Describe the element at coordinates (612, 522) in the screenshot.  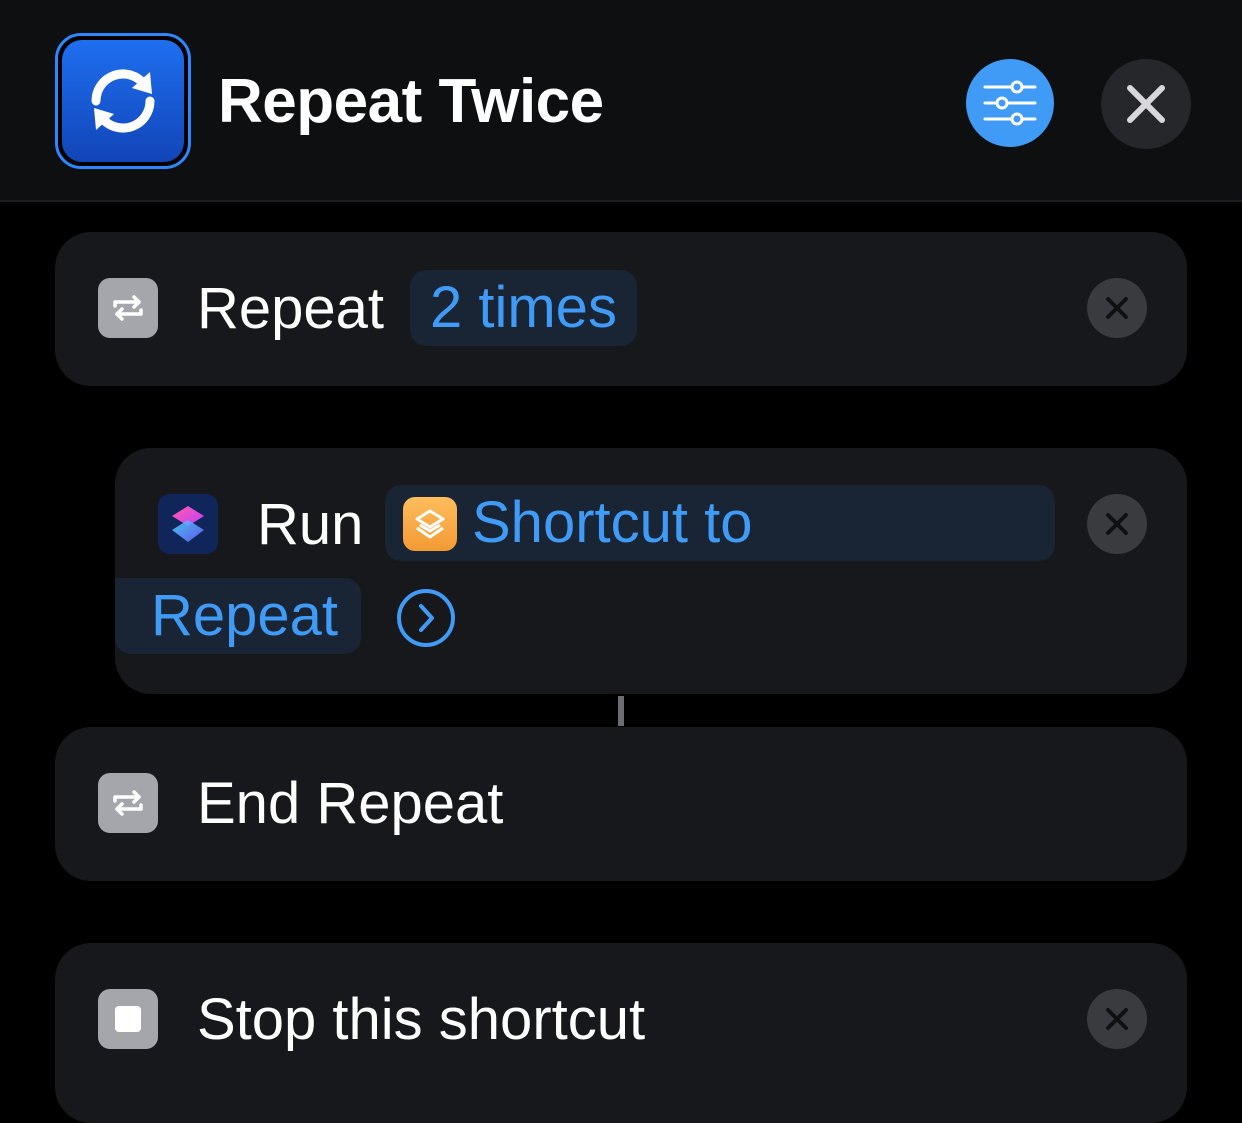
I see `shortcut-name-line1: Shortcut to` at that location.